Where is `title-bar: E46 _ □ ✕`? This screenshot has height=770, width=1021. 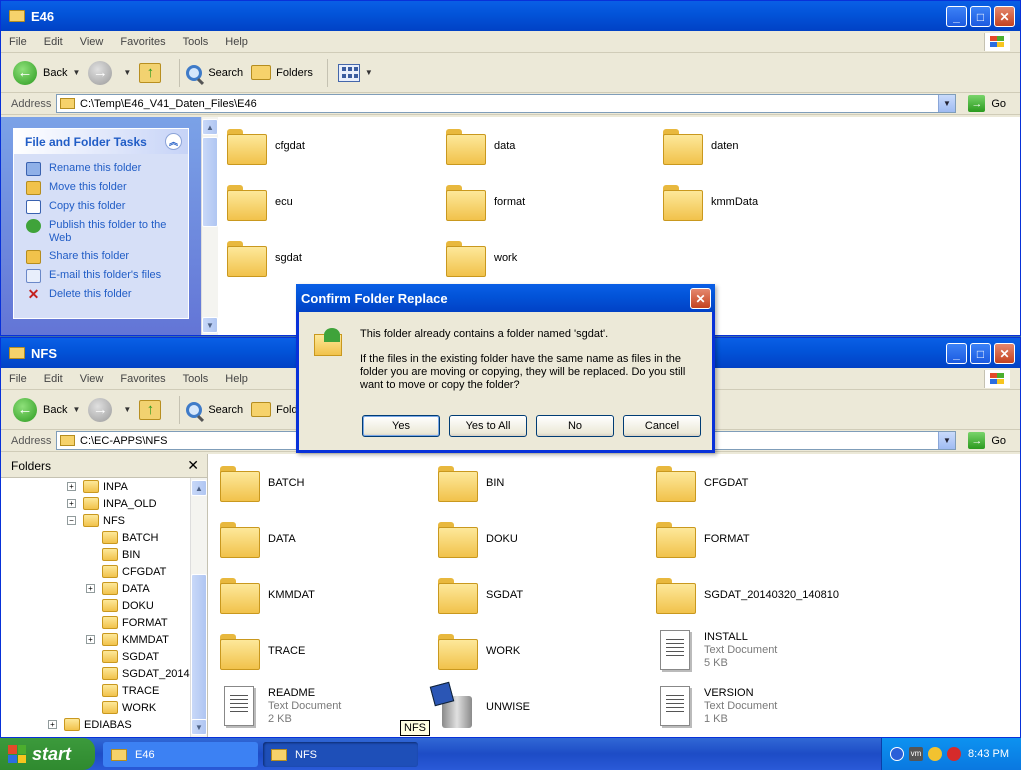
title-bar: E46 _ □ ✕ is located at coordinates (510, 16).